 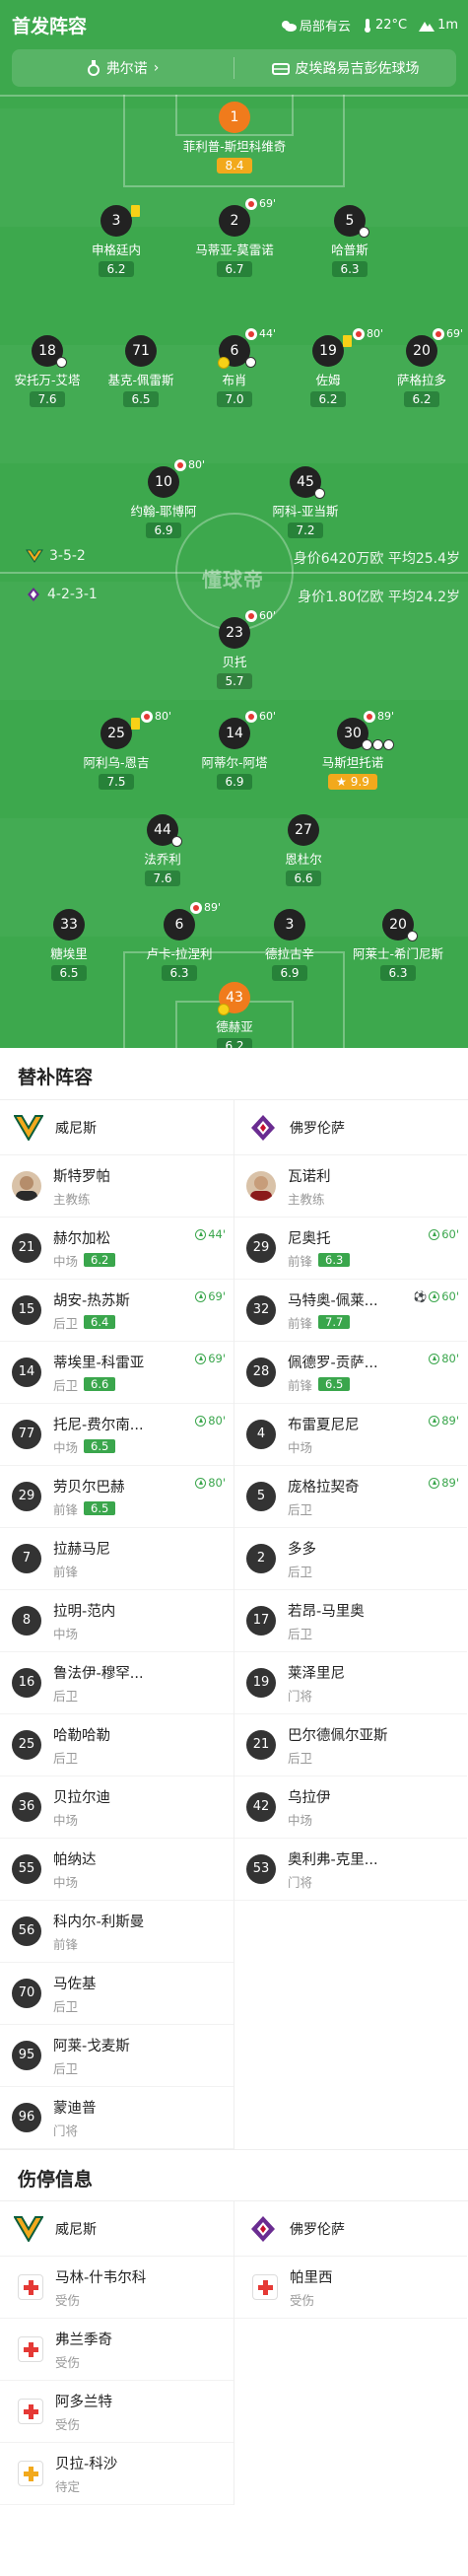 What do you see at coordinates (438, 26) in the screenshot?
I see `wind: 1m` at bounding box center [438, 26].